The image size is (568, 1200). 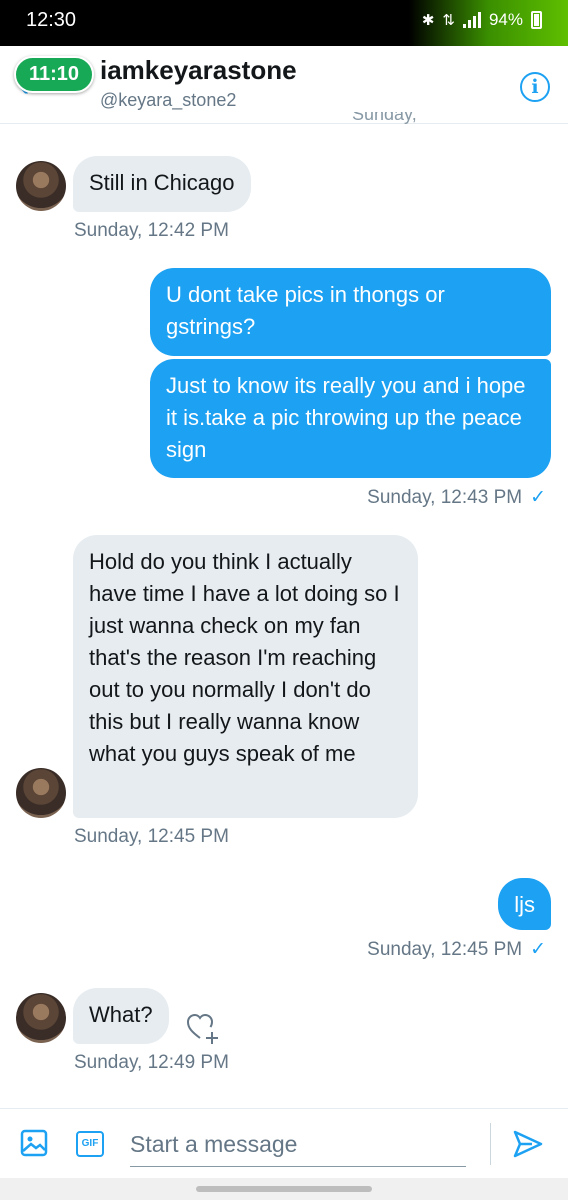 I want to click on partial-timestamp: Sunday,, so click(x=384, y=118).